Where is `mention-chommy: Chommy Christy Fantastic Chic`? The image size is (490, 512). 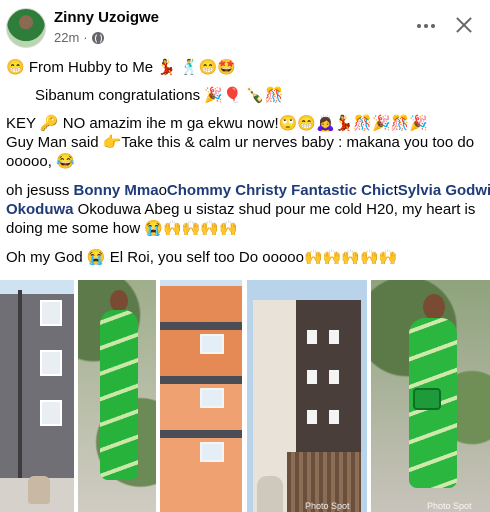 mention-chommy: Chommy Christy Fantastic Chic is located at coordinates (280, 190).